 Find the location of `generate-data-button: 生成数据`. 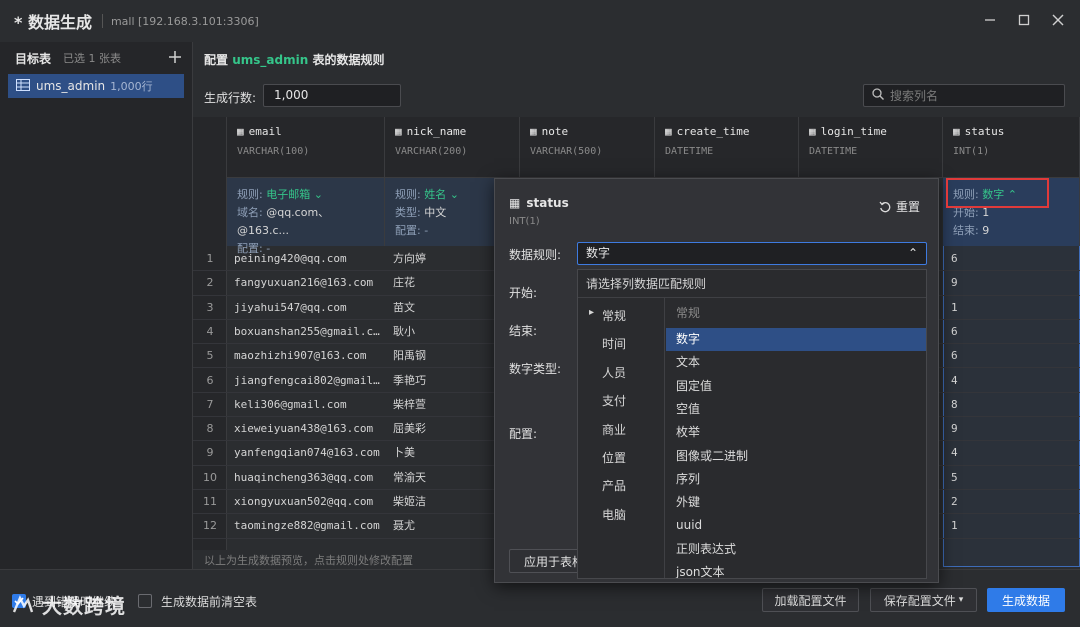

generate-data-button: 生成数据 is located at coordinates (1026, 600).